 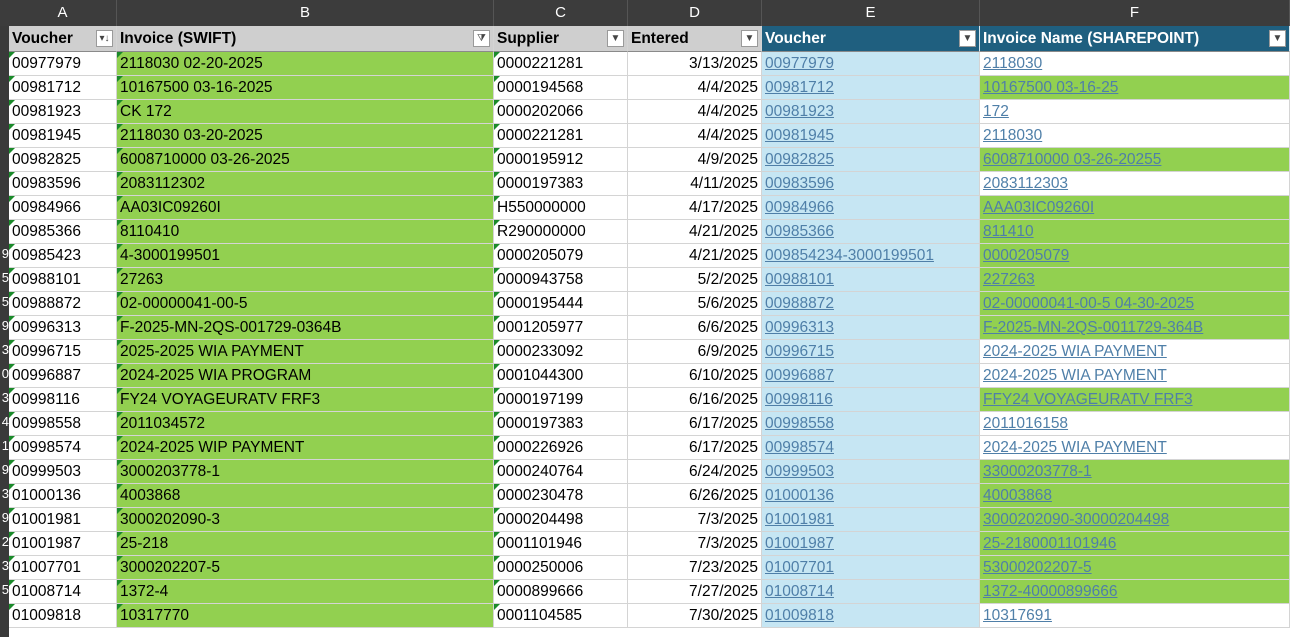 I want to click on cell-entered: 6/16/2025, so click(x=695, y=400).